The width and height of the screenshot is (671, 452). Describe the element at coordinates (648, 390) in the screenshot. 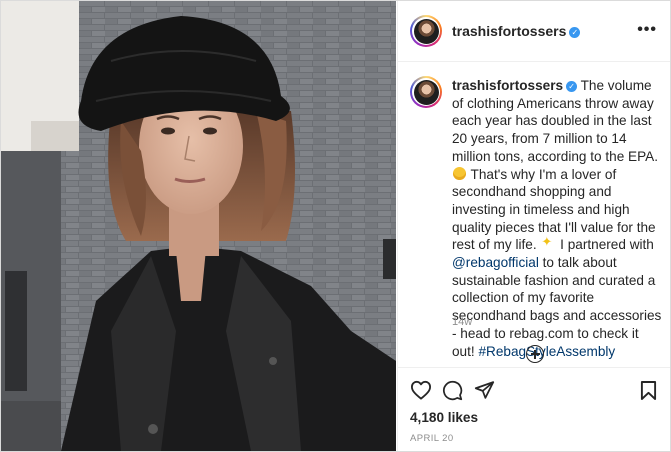

I see `bookmark-icon` at that location.